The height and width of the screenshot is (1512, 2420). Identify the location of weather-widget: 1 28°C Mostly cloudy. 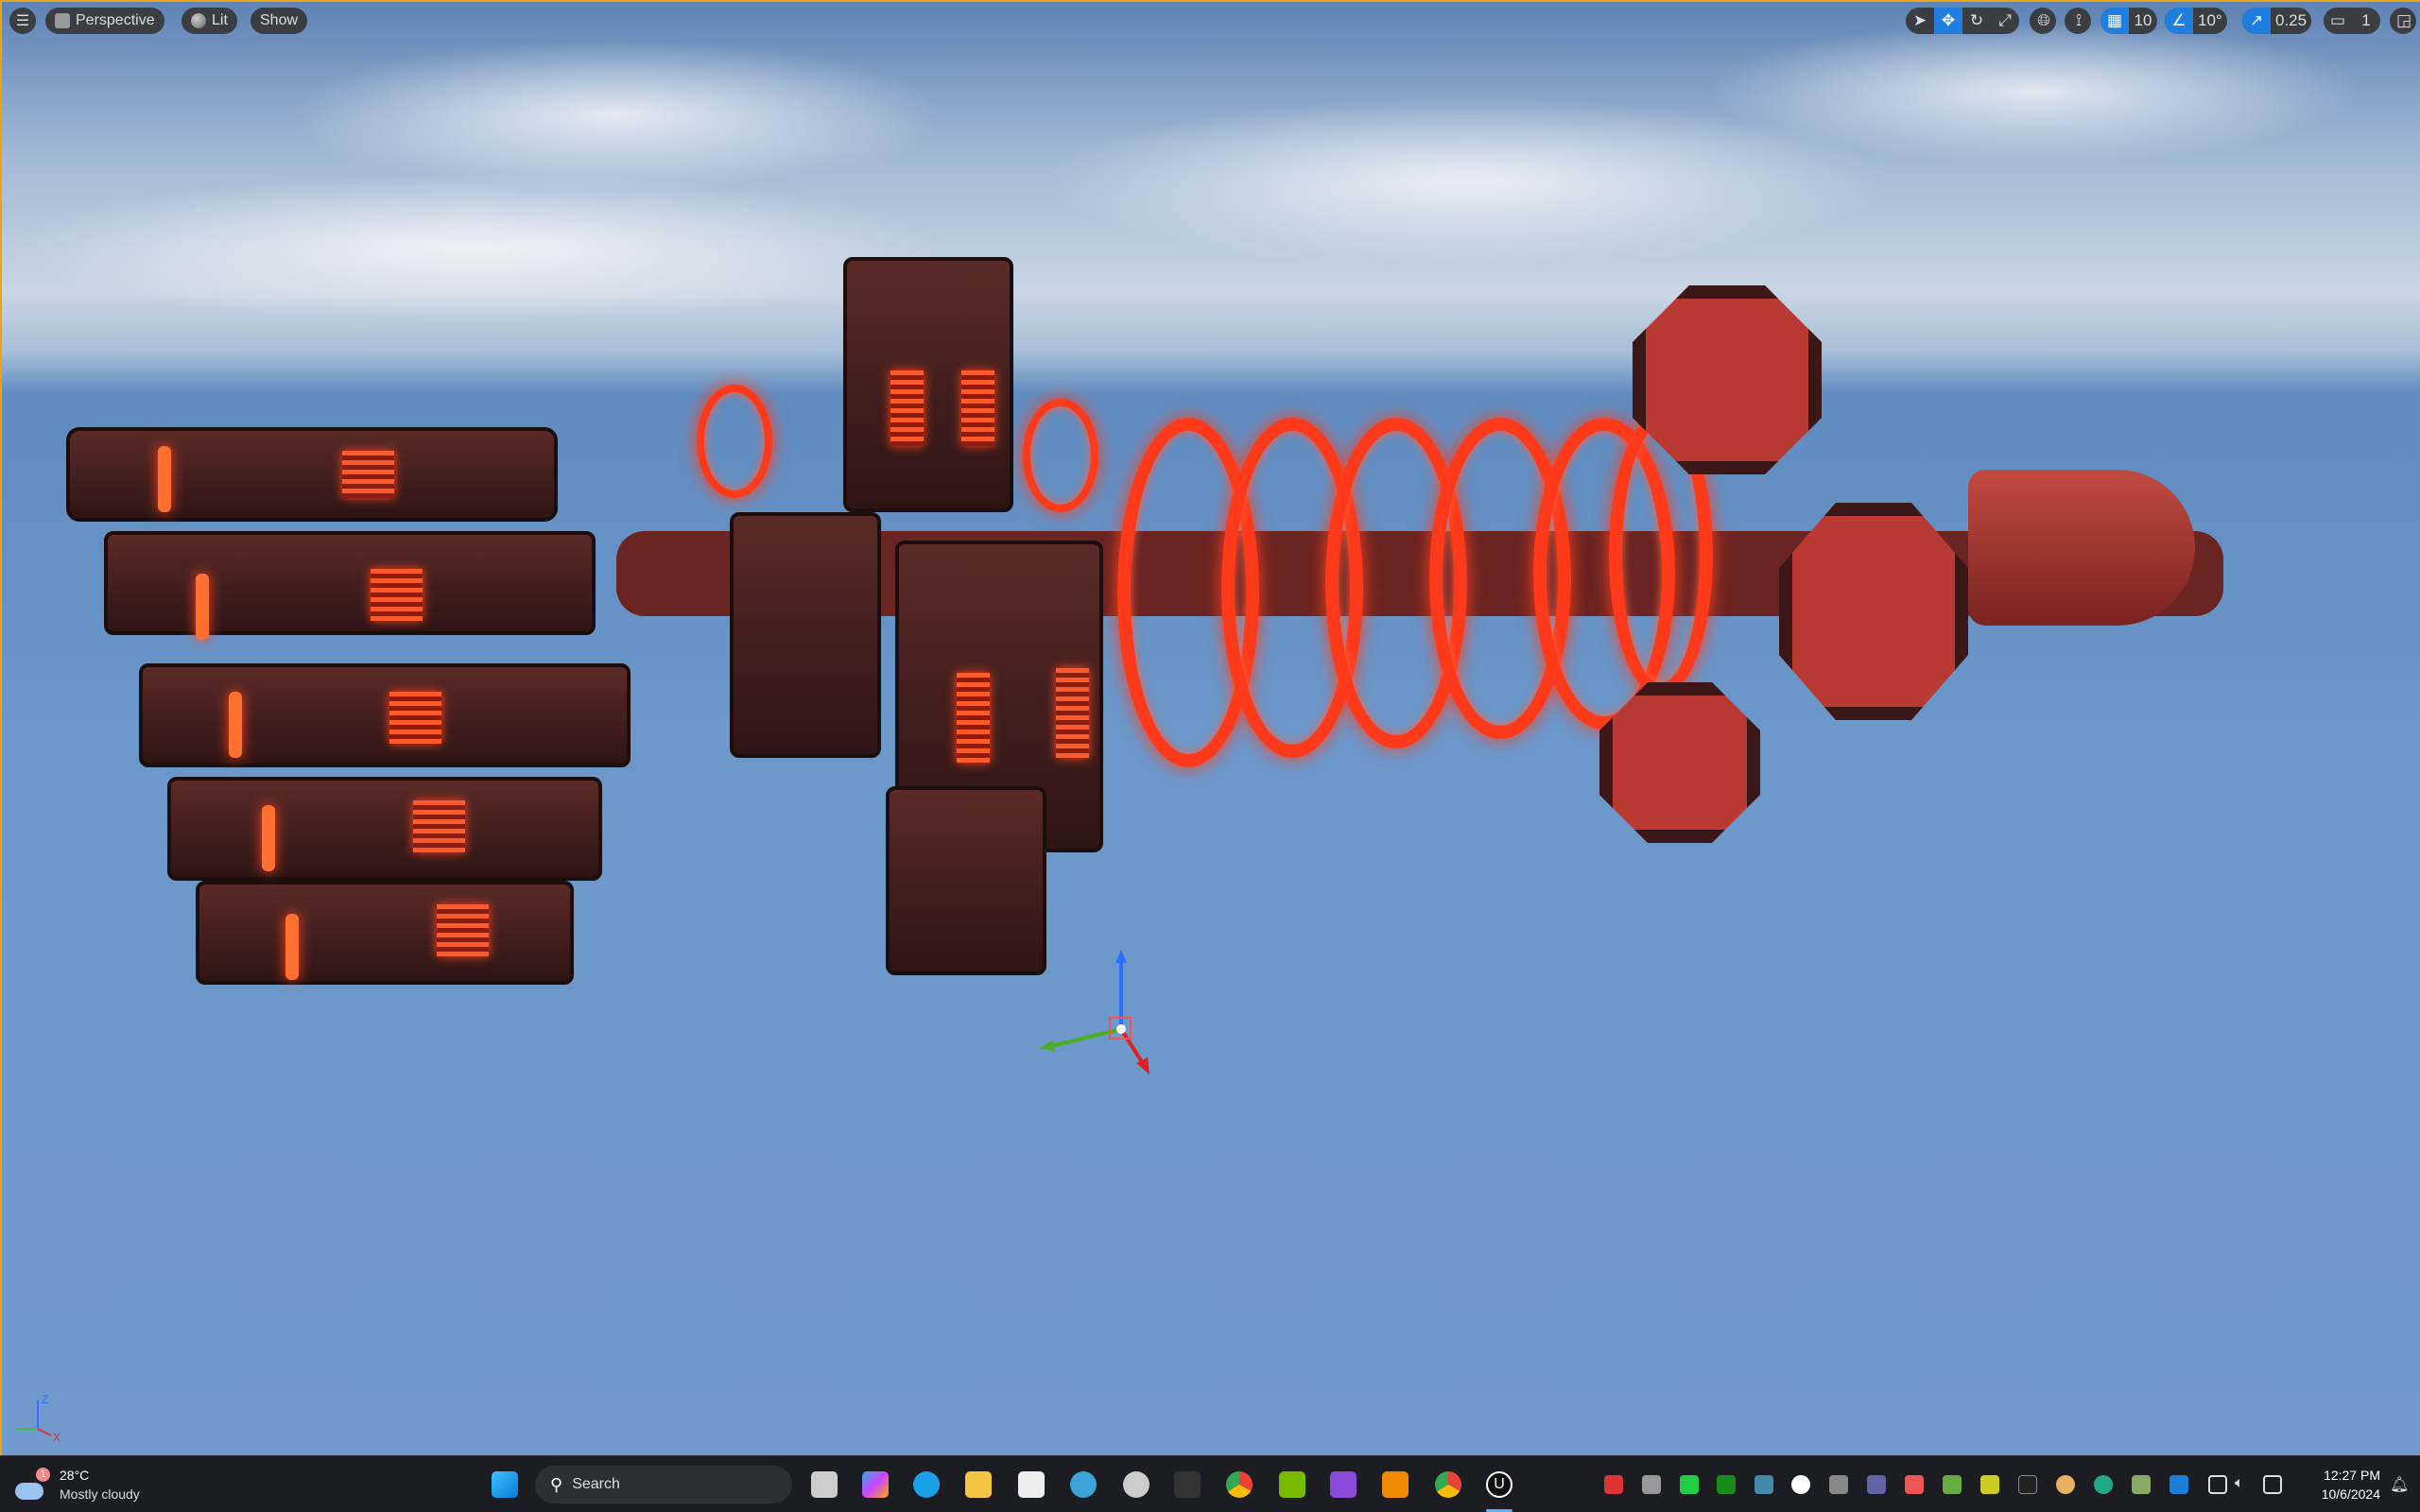
(100, 1485).